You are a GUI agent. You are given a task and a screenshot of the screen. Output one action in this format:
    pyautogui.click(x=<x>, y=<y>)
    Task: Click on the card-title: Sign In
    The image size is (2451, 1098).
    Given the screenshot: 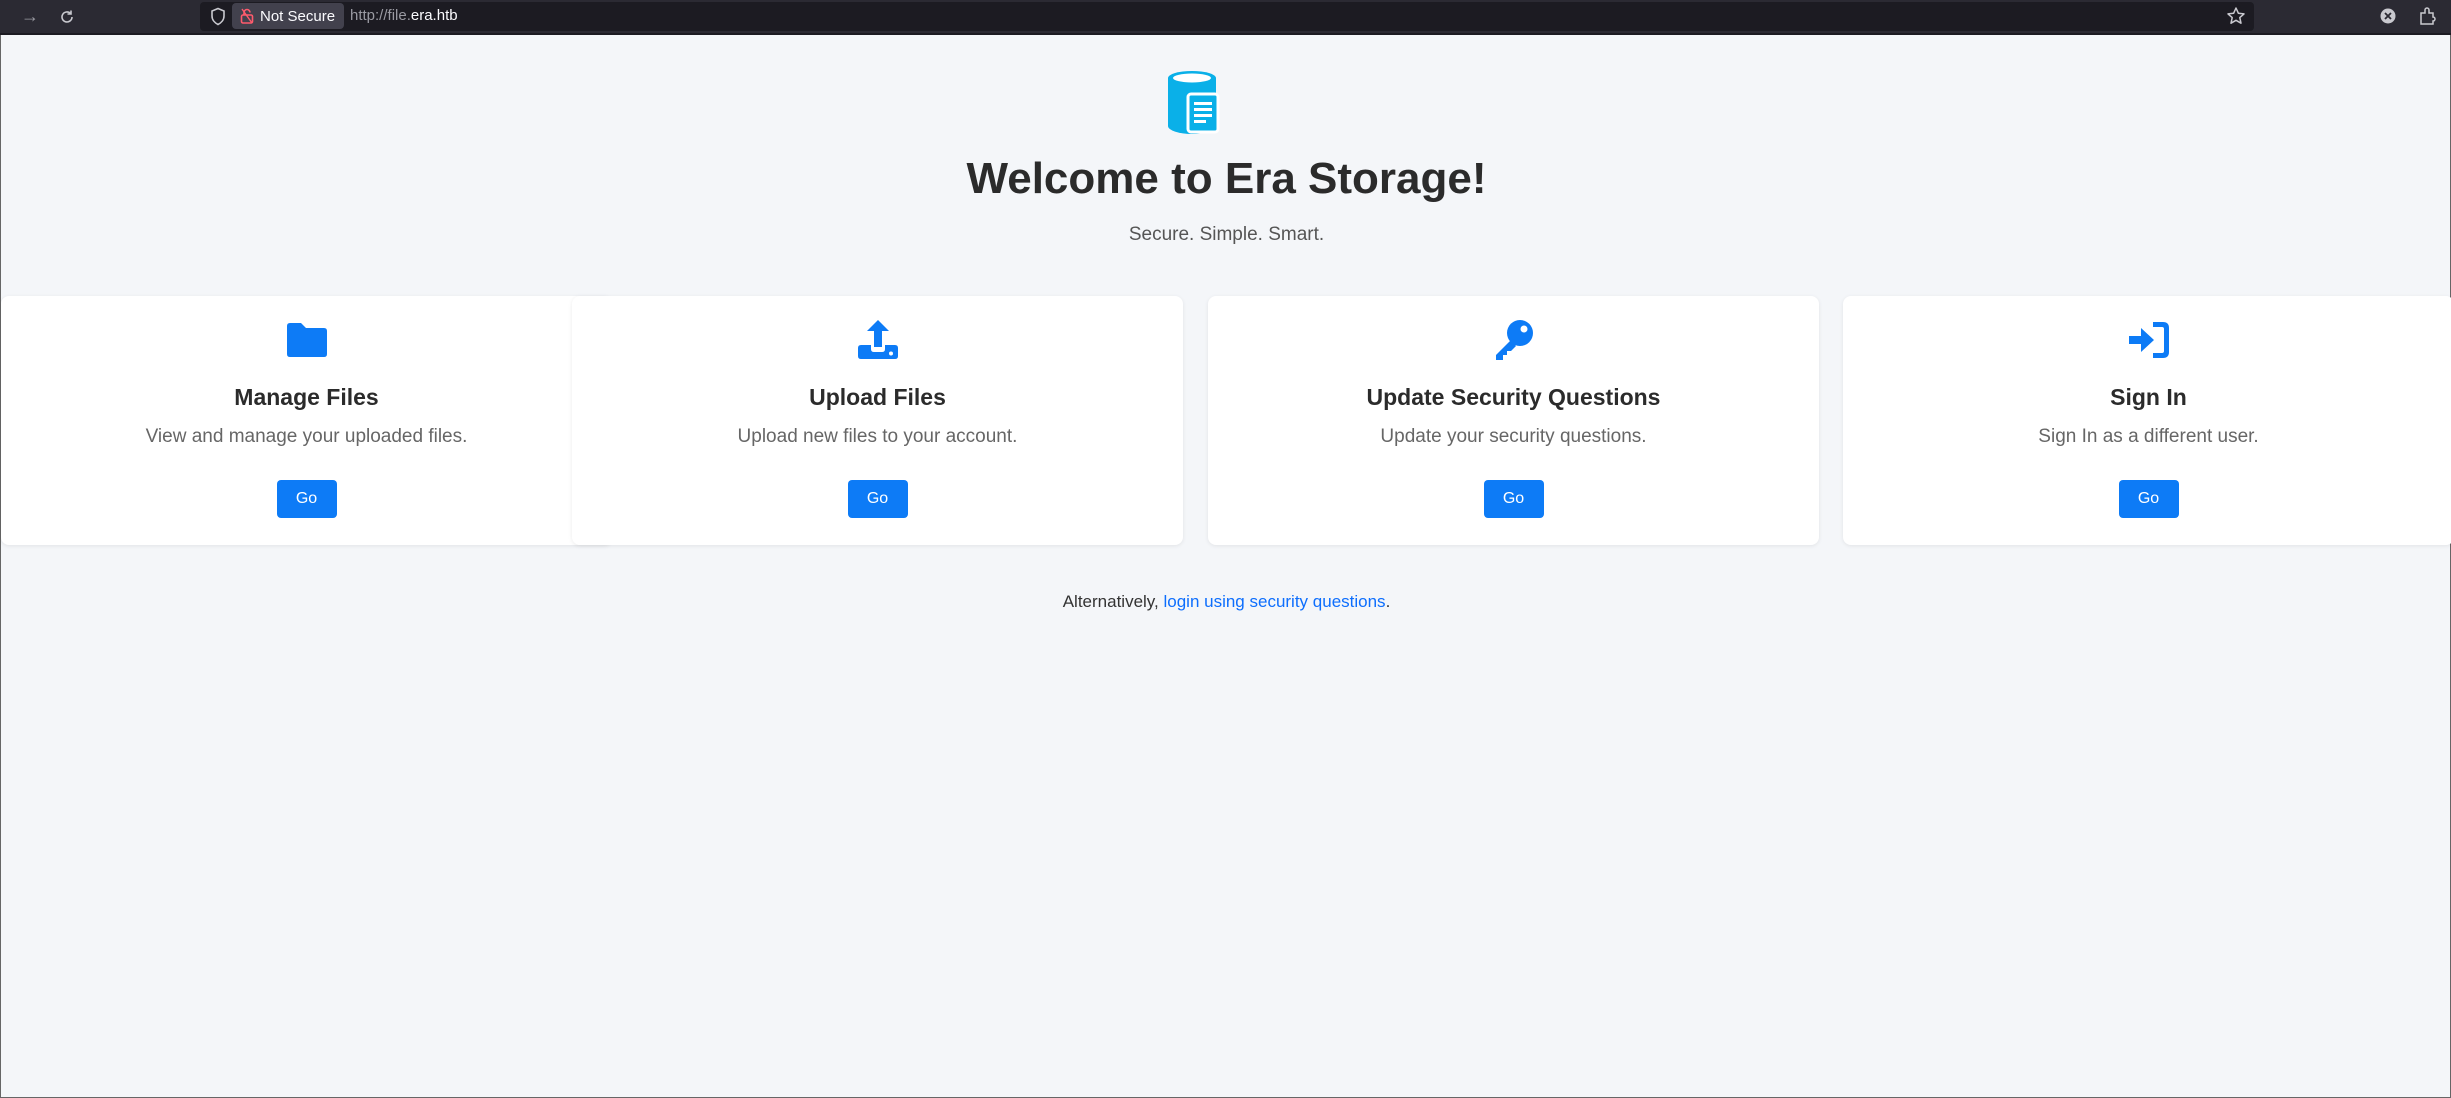 What is the action you would take?
    pyautogui.click(x=2148, y=397)
    